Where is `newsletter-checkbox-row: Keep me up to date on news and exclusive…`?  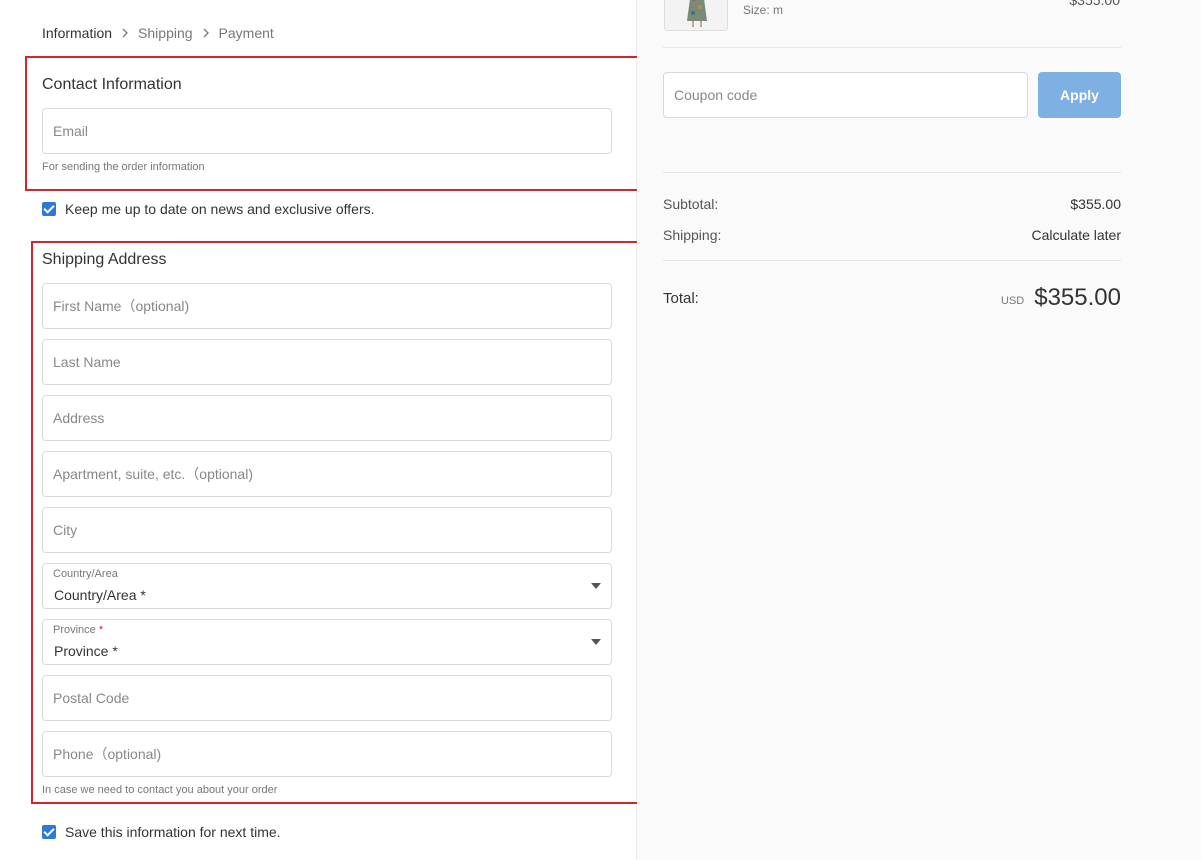
newsletter-checkbox-row: Keep me up to date on news and exclusive… is located at coordinates (208, 209).